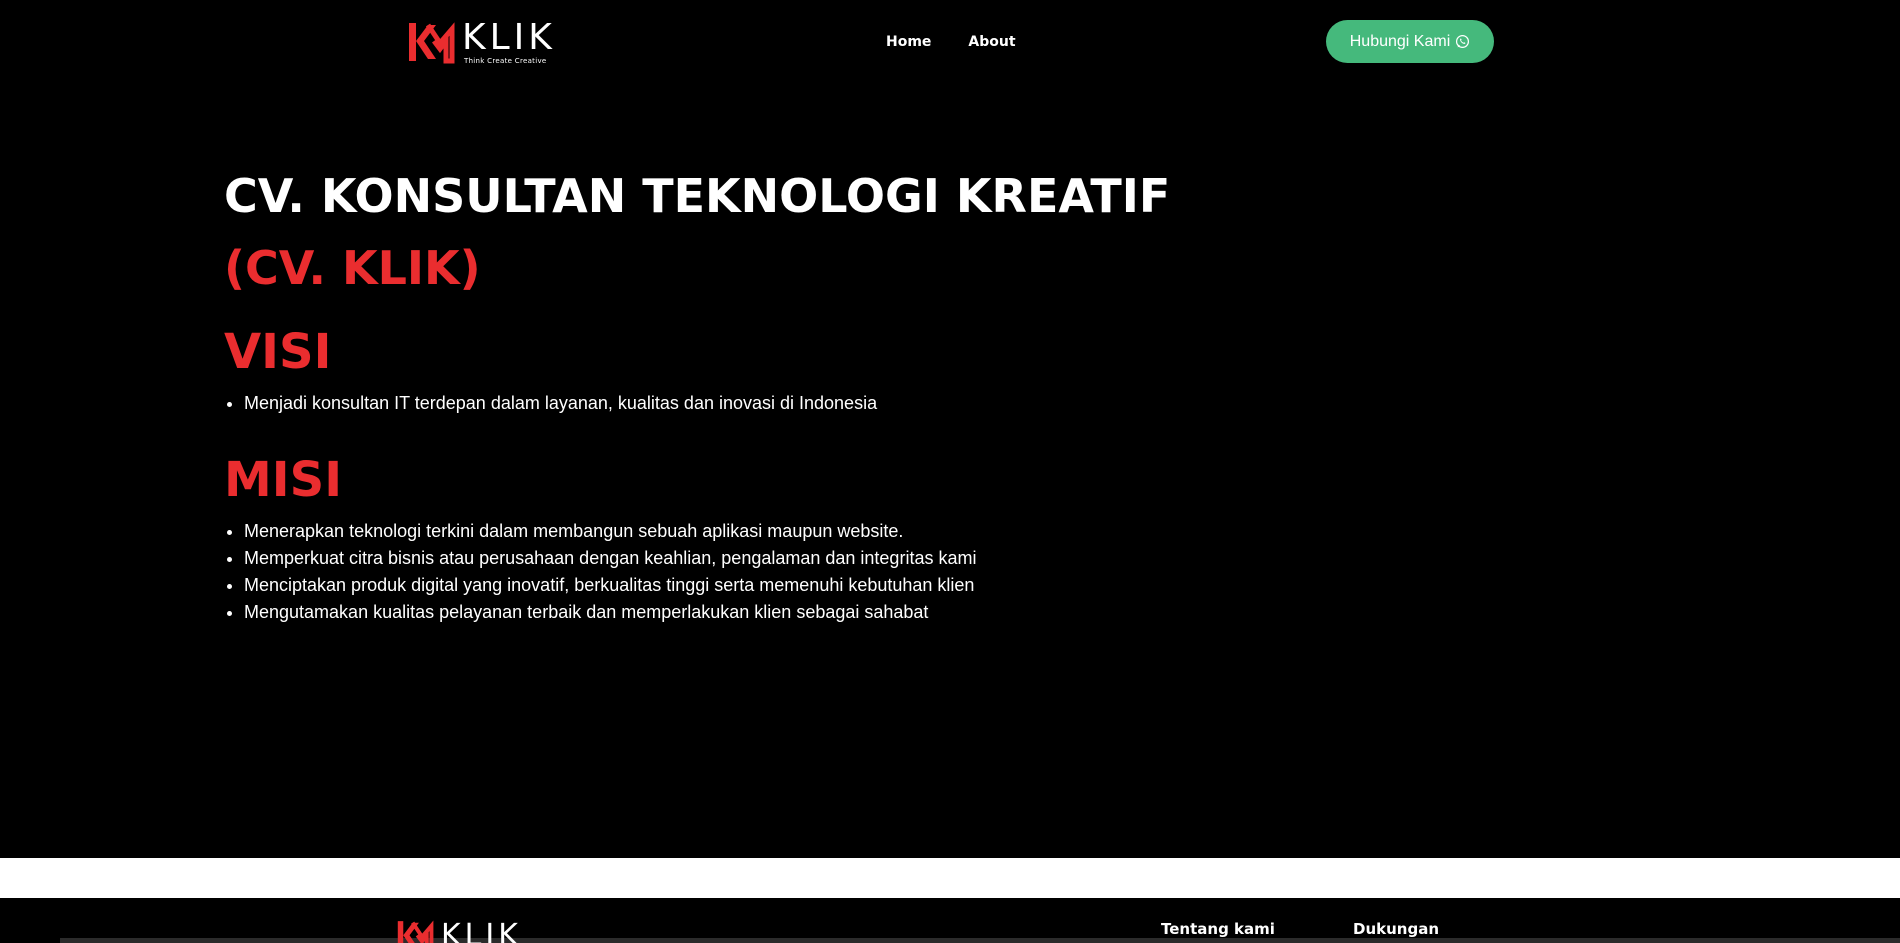  I want to click on company-short-name: (CV. KLIK), so click(352, 268).